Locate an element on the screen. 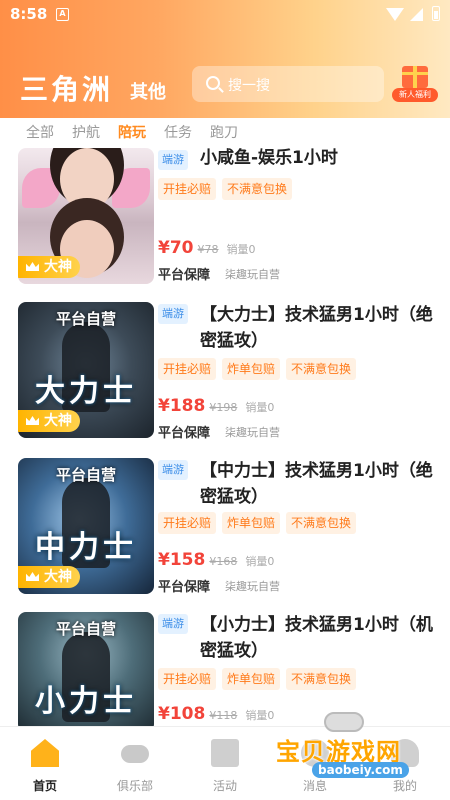  category-tabs: 全部 护航 陪玩 任务 跑刀 is located at coordinates (225, 133).